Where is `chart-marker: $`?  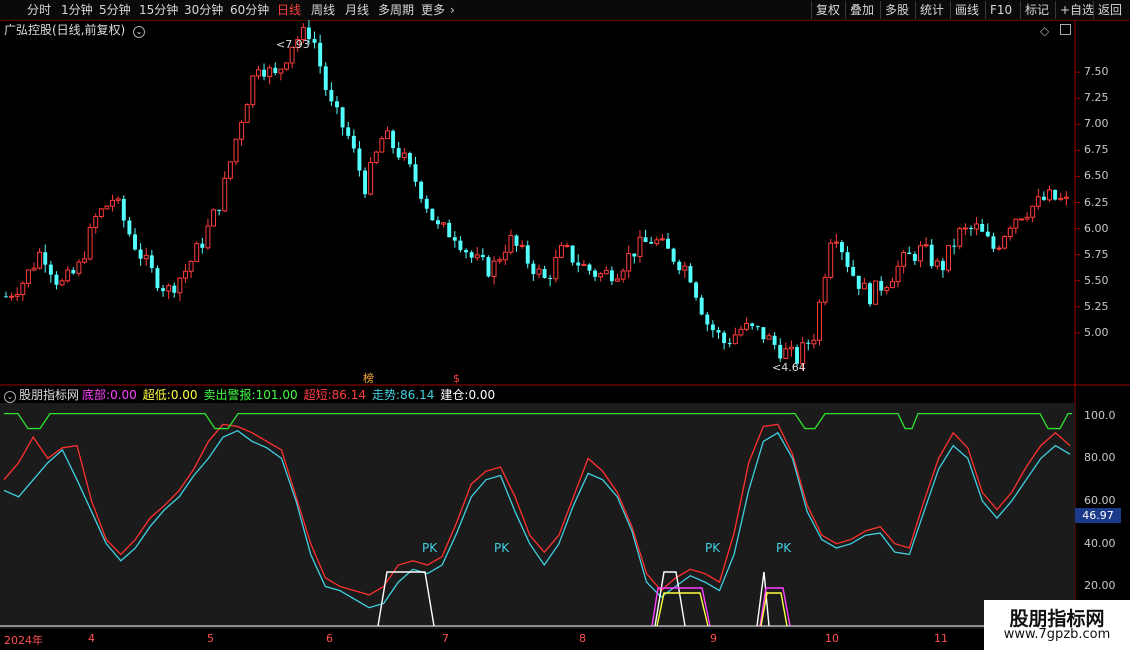 chart-marker: $ is located at coordinates (456, 378).